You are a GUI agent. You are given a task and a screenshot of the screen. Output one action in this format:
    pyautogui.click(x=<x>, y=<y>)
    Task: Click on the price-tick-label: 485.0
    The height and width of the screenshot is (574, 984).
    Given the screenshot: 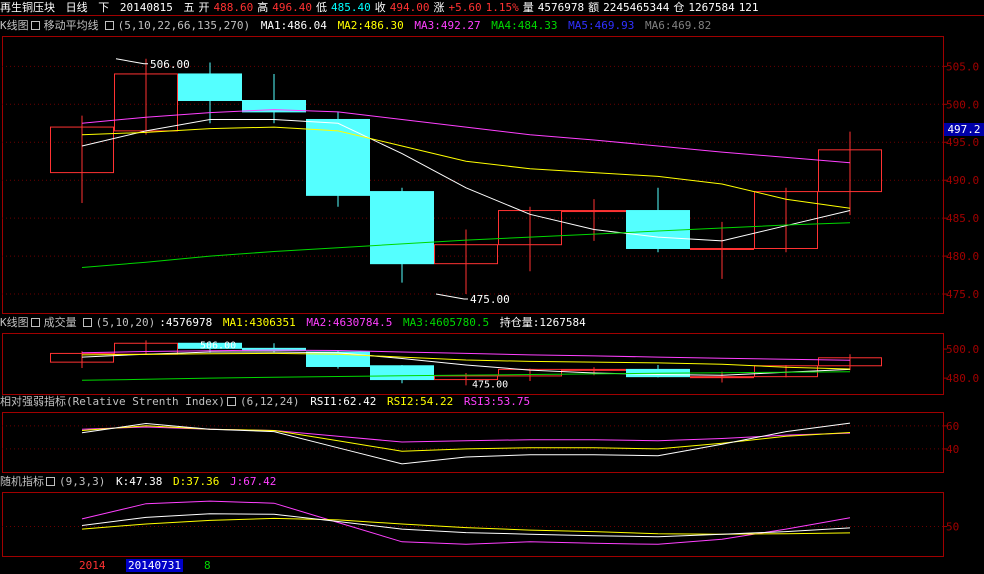 What is the action you would take?
    pyautogui.click(x=962, y=218)
    